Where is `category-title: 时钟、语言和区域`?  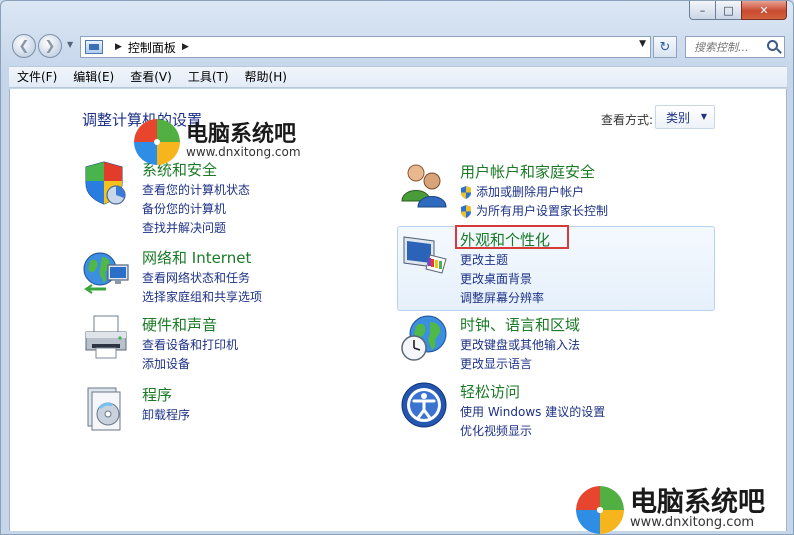 category-title: 时钟、语言和区域 is located at coordinates (520, 324).